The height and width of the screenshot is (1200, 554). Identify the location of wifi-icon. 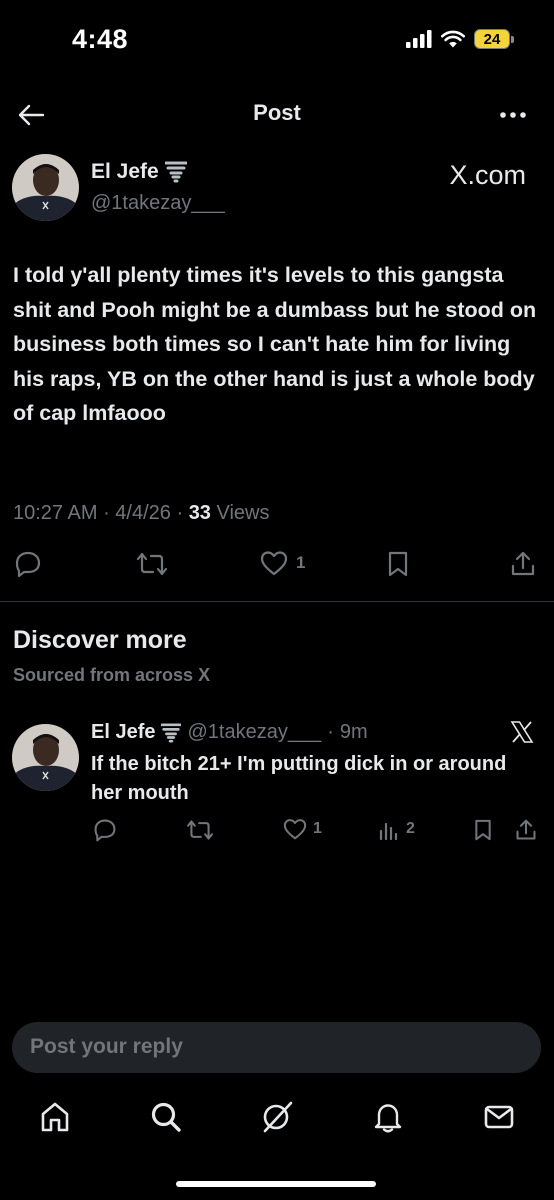
(453, 39).